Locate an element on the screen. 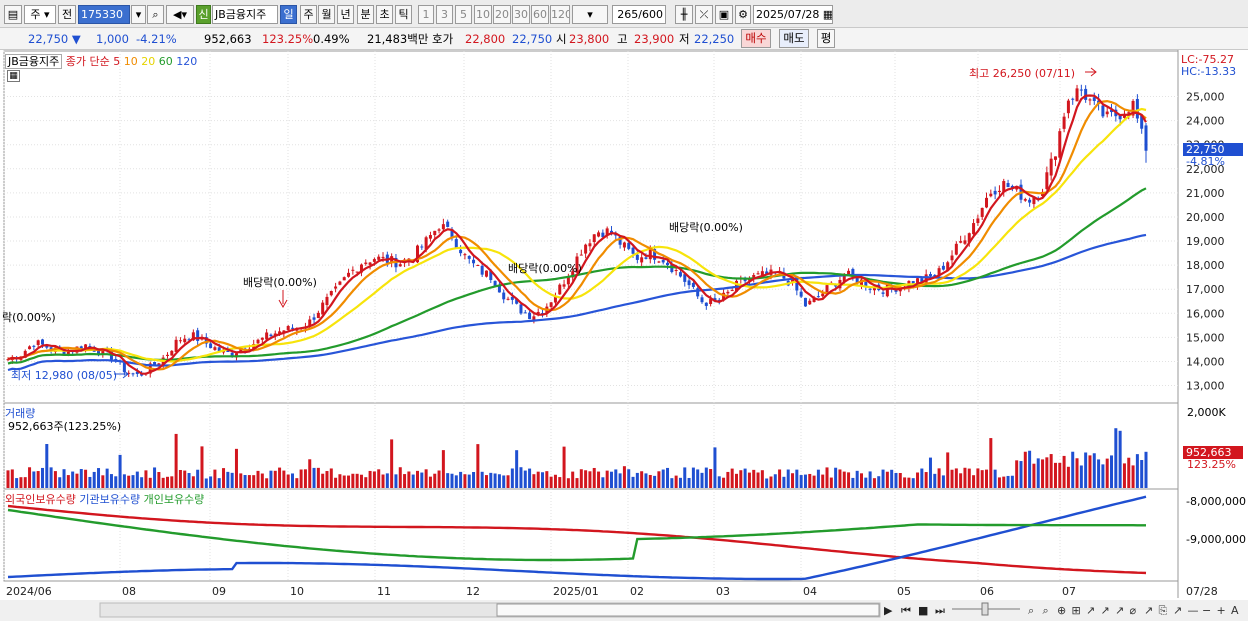 The width and height of the screenshot is (1248, 624). calendar-icon: ▦ is located at coordinates (827, 14).